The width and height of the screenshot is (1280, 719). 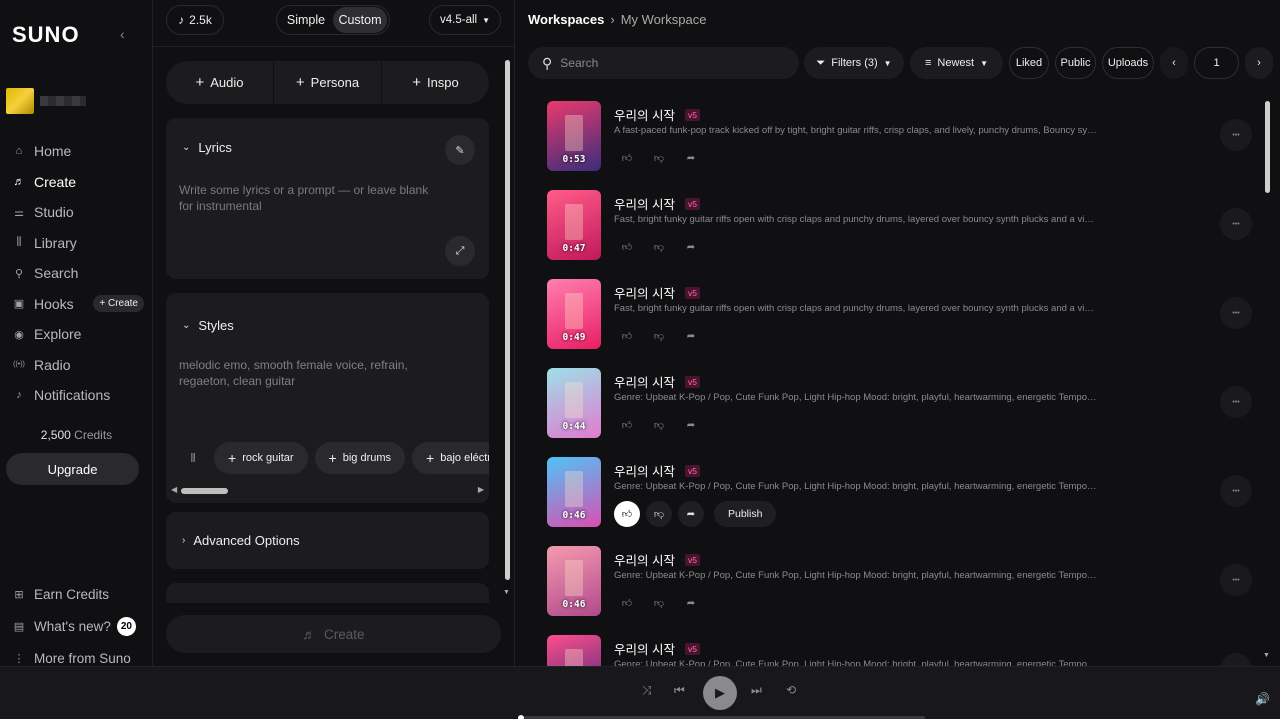 What do you see at coordinates (77, 365) in the screenshot?
I see `sidebar-item-radio: ((•)) Radio` at bounding box center [77, 365].